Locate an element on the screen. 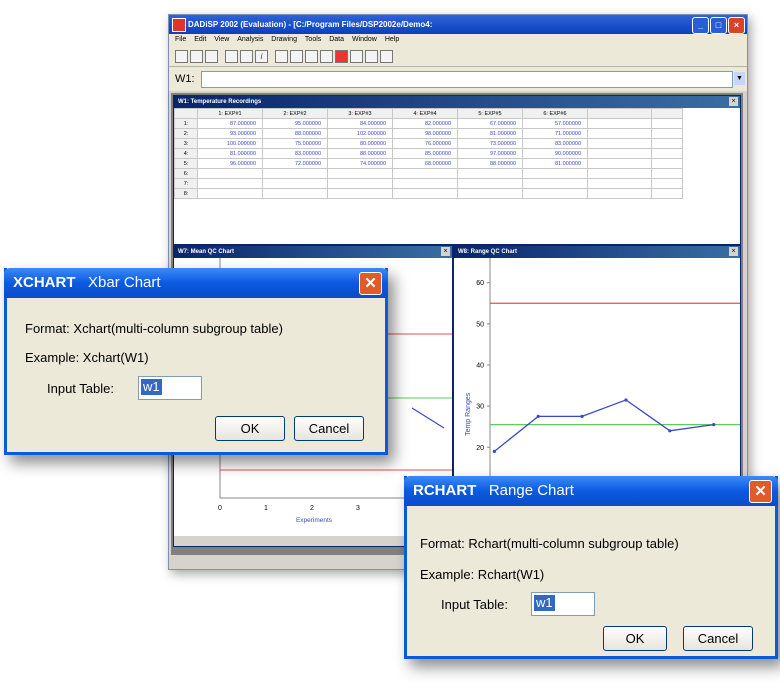  chevron-down-icon: ▼ is located at coordinates (739, 78).